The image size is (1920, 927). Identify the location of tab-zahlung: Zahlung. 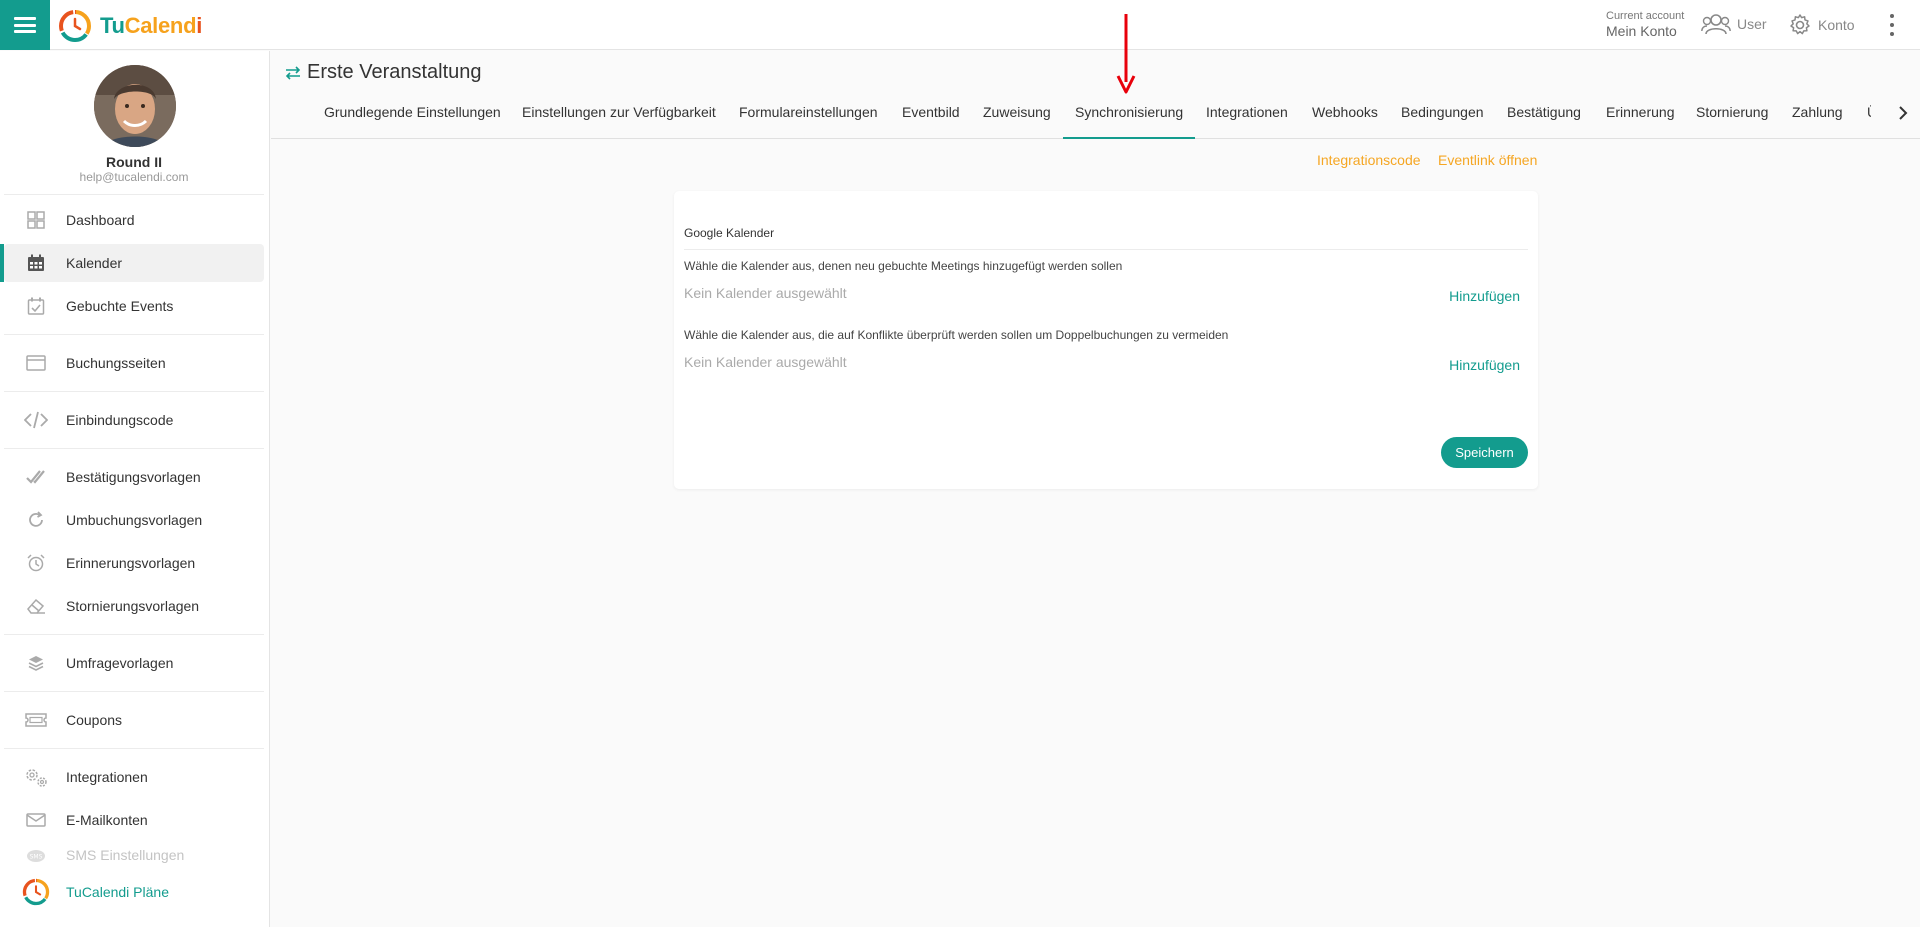
(1817, 112).